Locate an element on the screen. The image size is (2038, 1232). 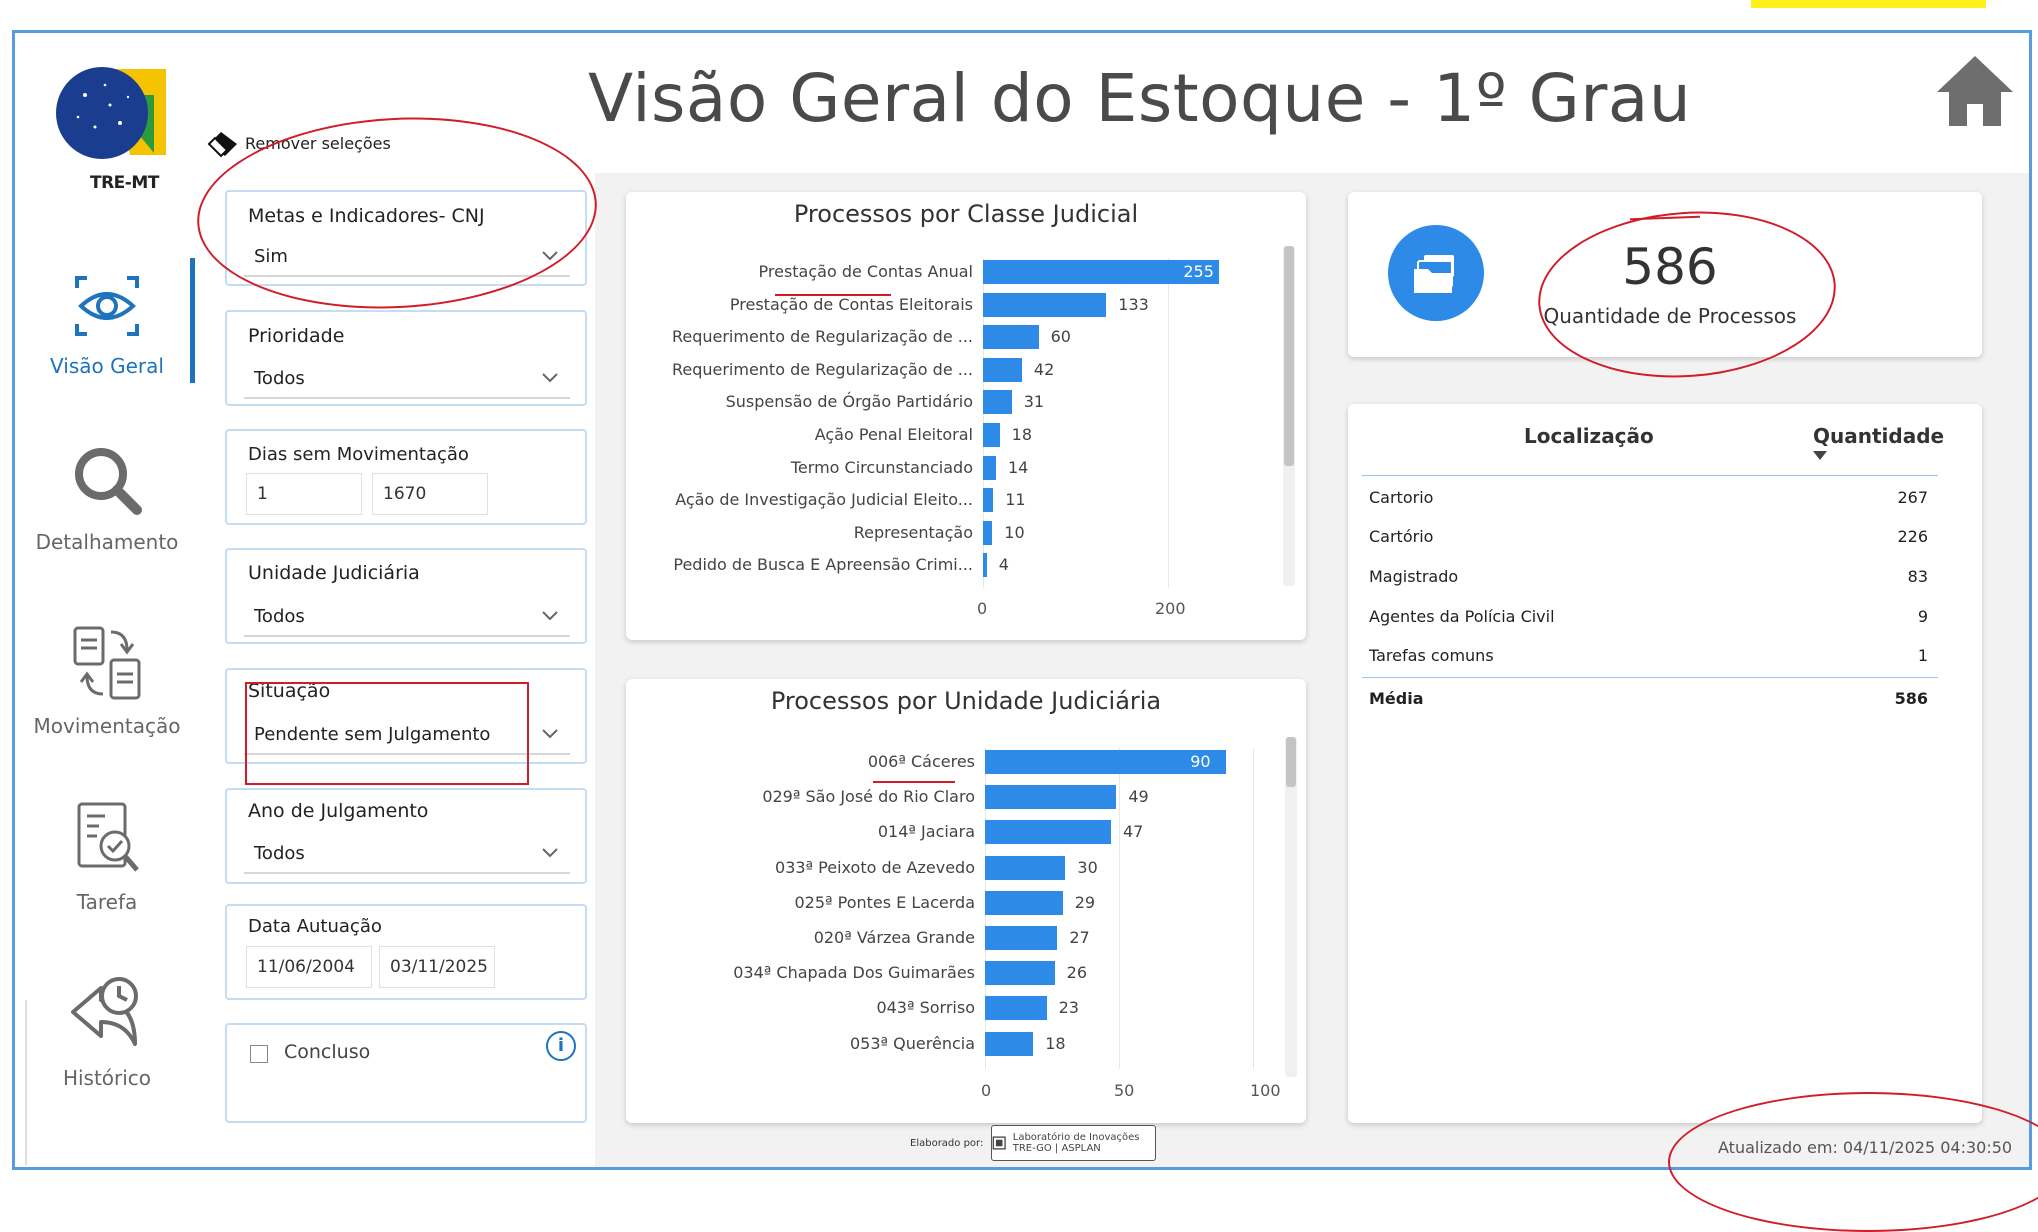
bar-label: 006ª Cáceres is located at coordinates (921, 761).